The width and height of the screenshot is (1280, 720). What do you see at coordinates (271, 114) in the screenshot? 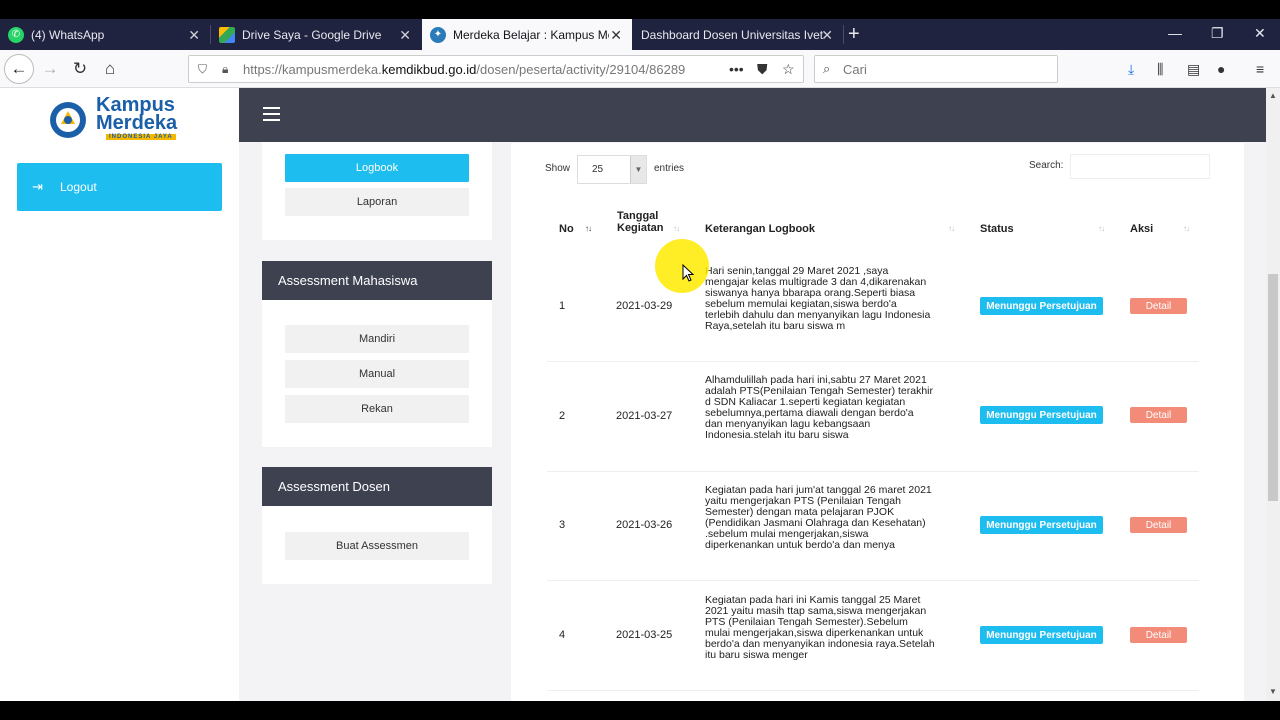
I see `hamburger-menu-icon` at bounding box center [271, 114].